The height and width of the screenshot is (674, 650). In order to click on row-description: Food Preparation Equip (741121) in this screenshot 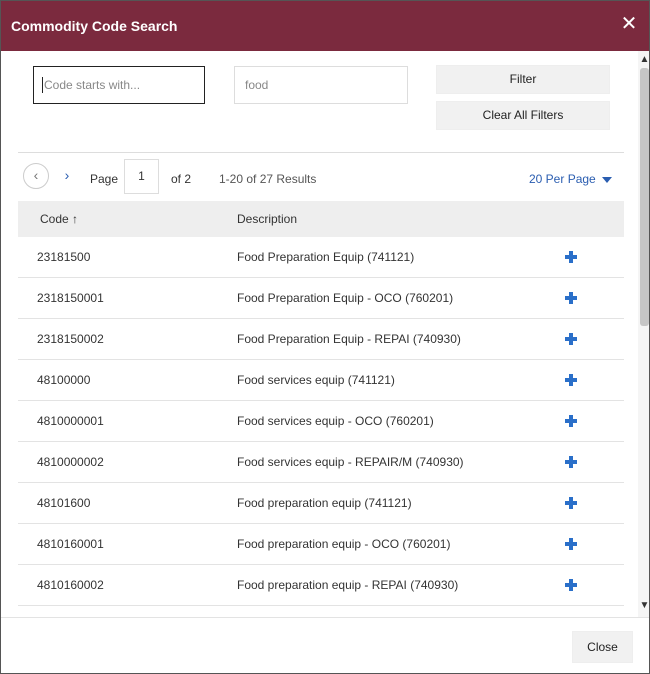, I will do `click(326, 257)`.